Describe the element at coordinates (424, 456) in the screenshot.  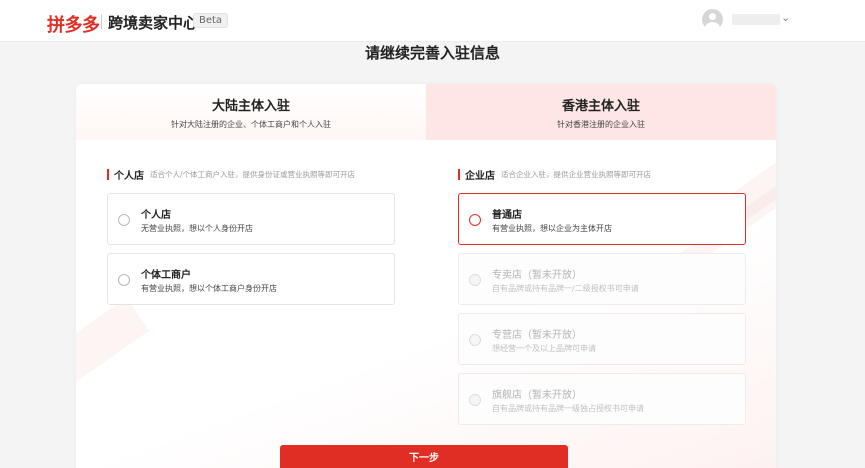
I see `next-step-button: 下一步` at that location.